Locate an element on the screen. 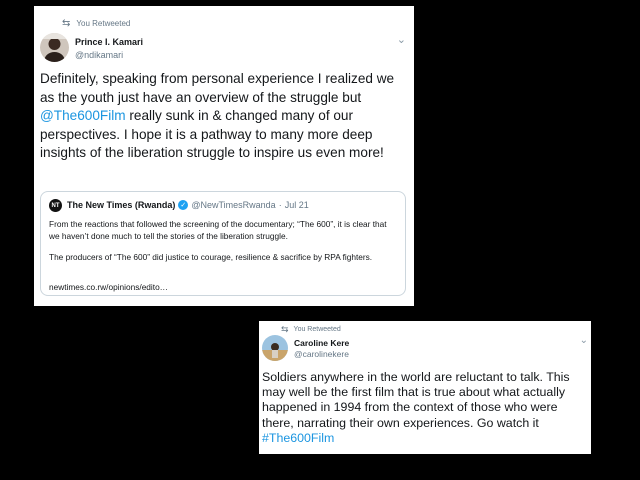 The height and width of the screenshot is (480, 640). quote-author-name: The New Times (Rwanda) is located at coordinates (121, 205).